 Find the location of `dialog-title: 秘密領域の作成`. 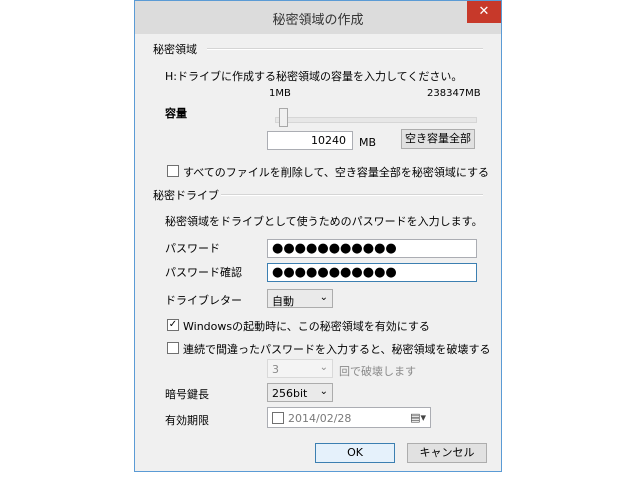

dialog-title: 秘密領域の作成 is located at coordinates (318, 20).